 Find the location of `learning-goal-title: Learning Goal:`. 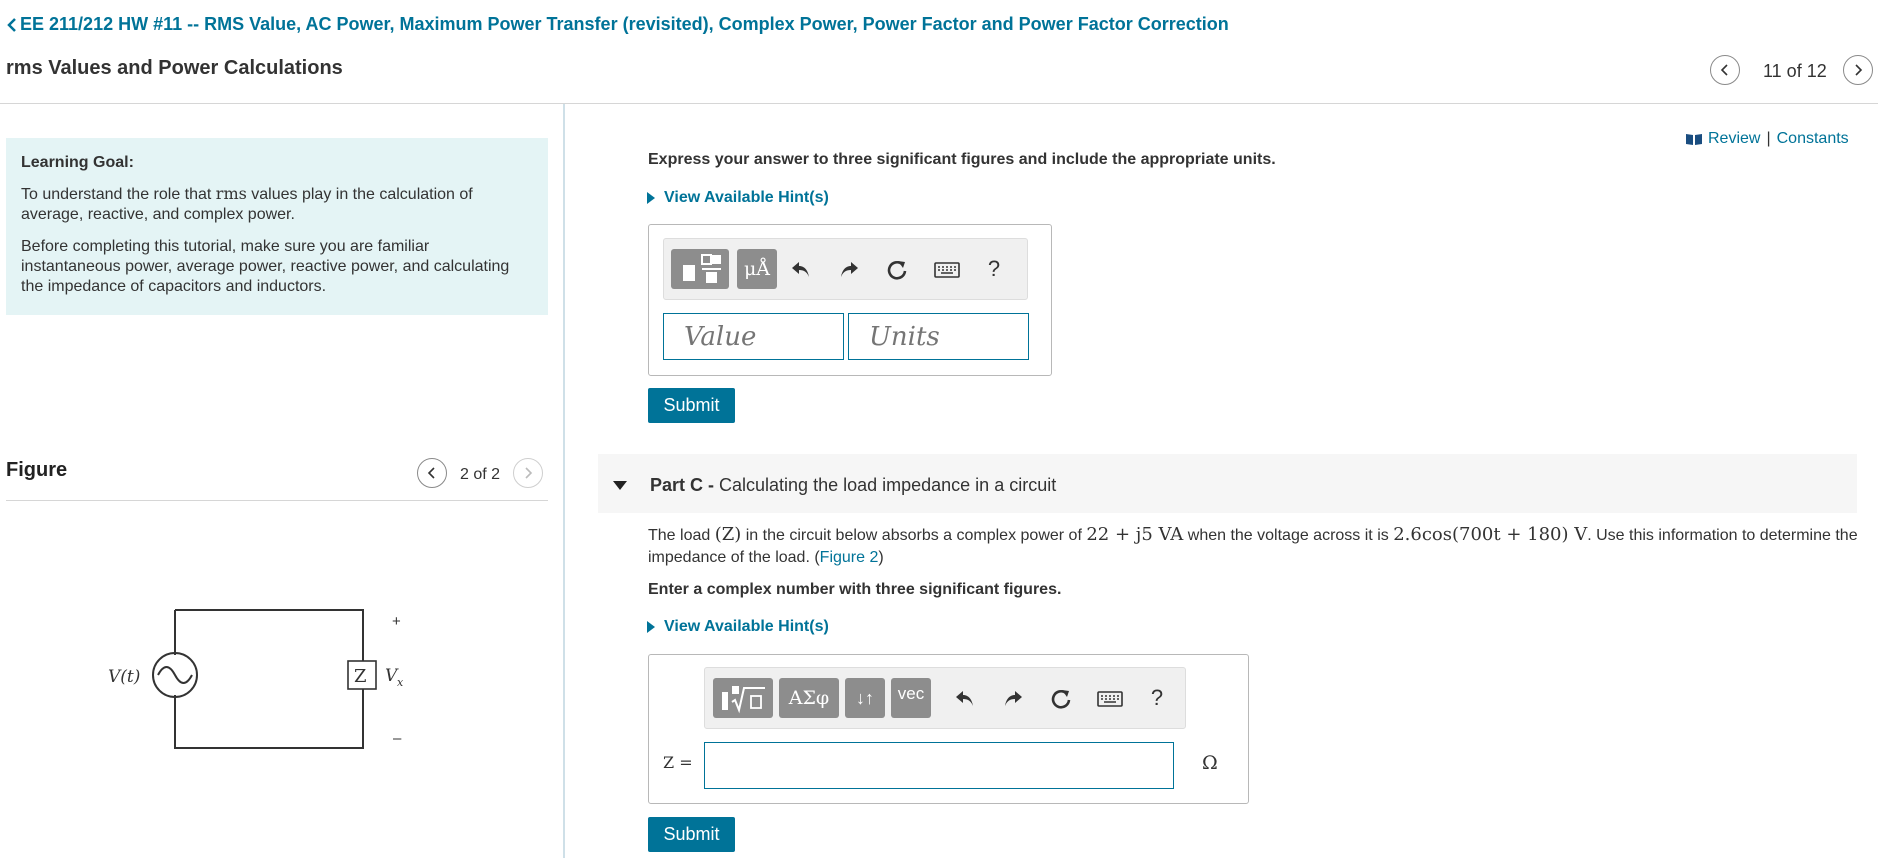

learning-goal-title: Learning Goal: is located at coordinates (77, 162).